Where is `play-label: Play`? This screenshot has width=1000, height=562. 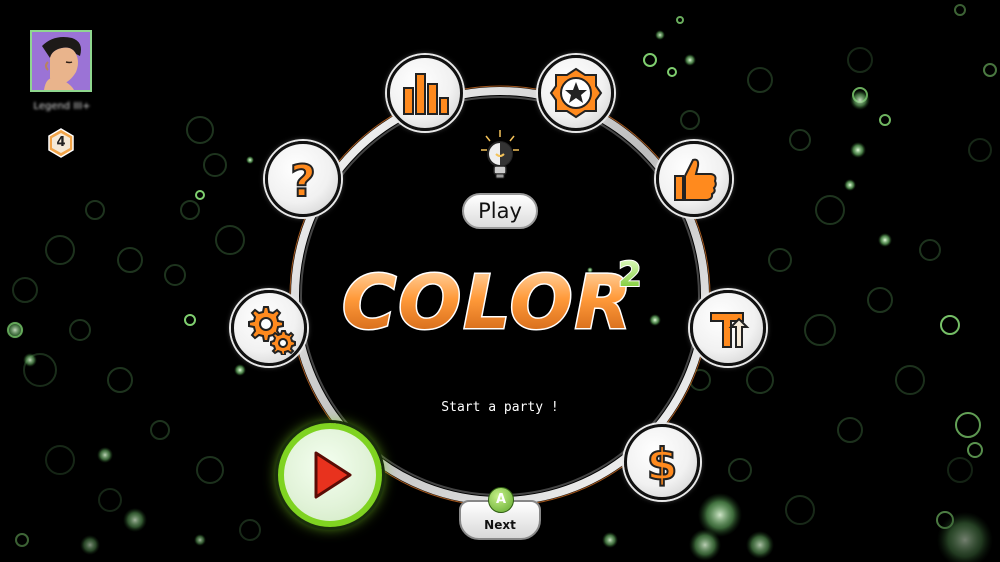 play-label: Play is located at coordinates (500, 211).